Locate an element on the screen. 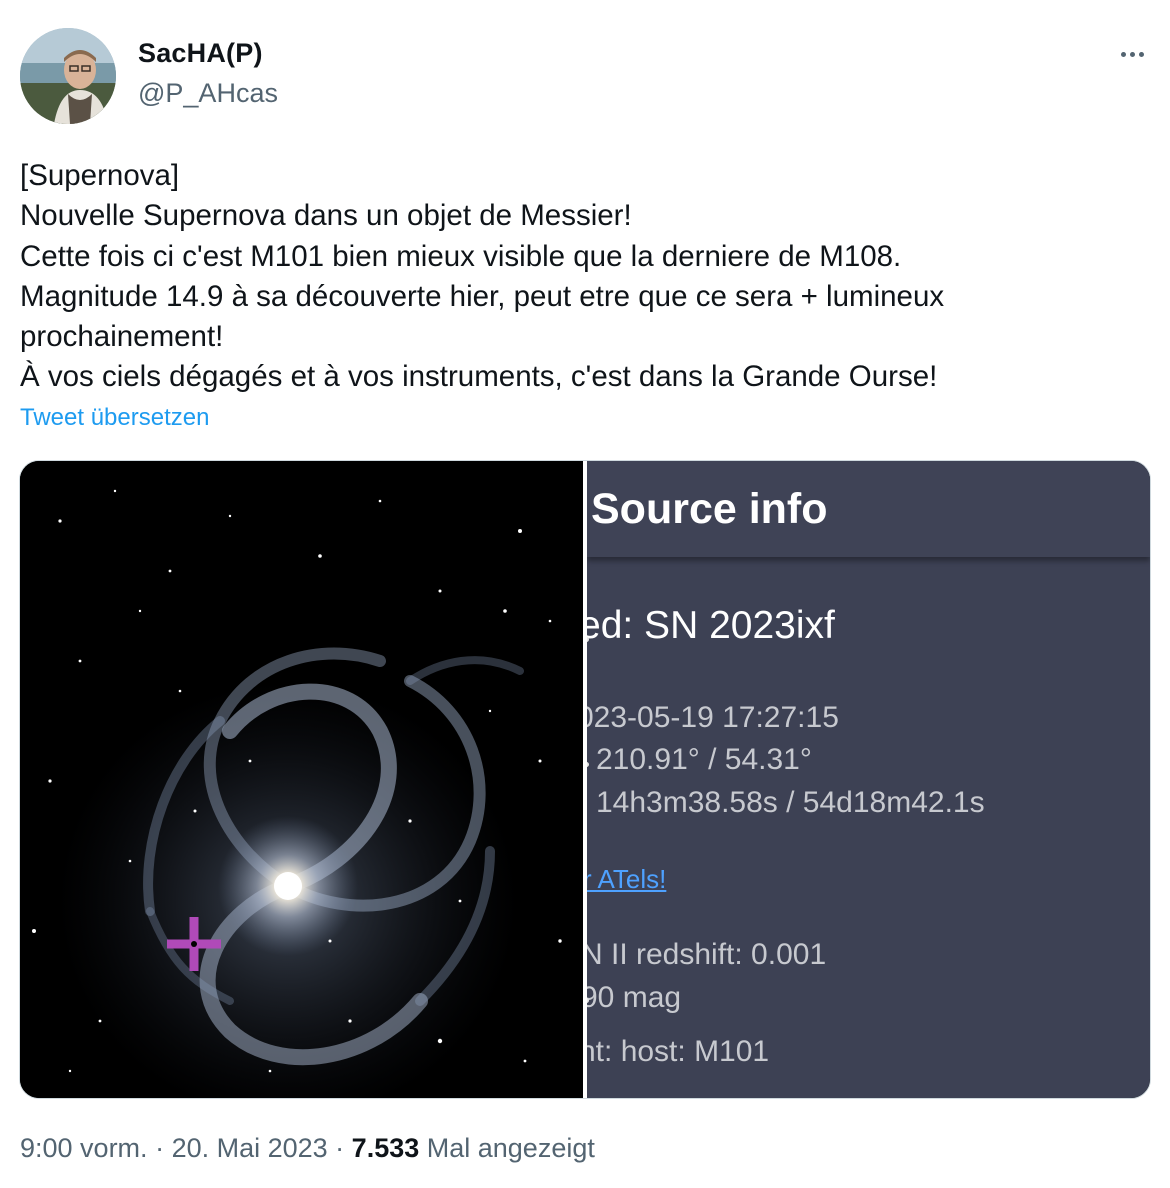  source-info-header: Source info is located at coordinates (868, 509).